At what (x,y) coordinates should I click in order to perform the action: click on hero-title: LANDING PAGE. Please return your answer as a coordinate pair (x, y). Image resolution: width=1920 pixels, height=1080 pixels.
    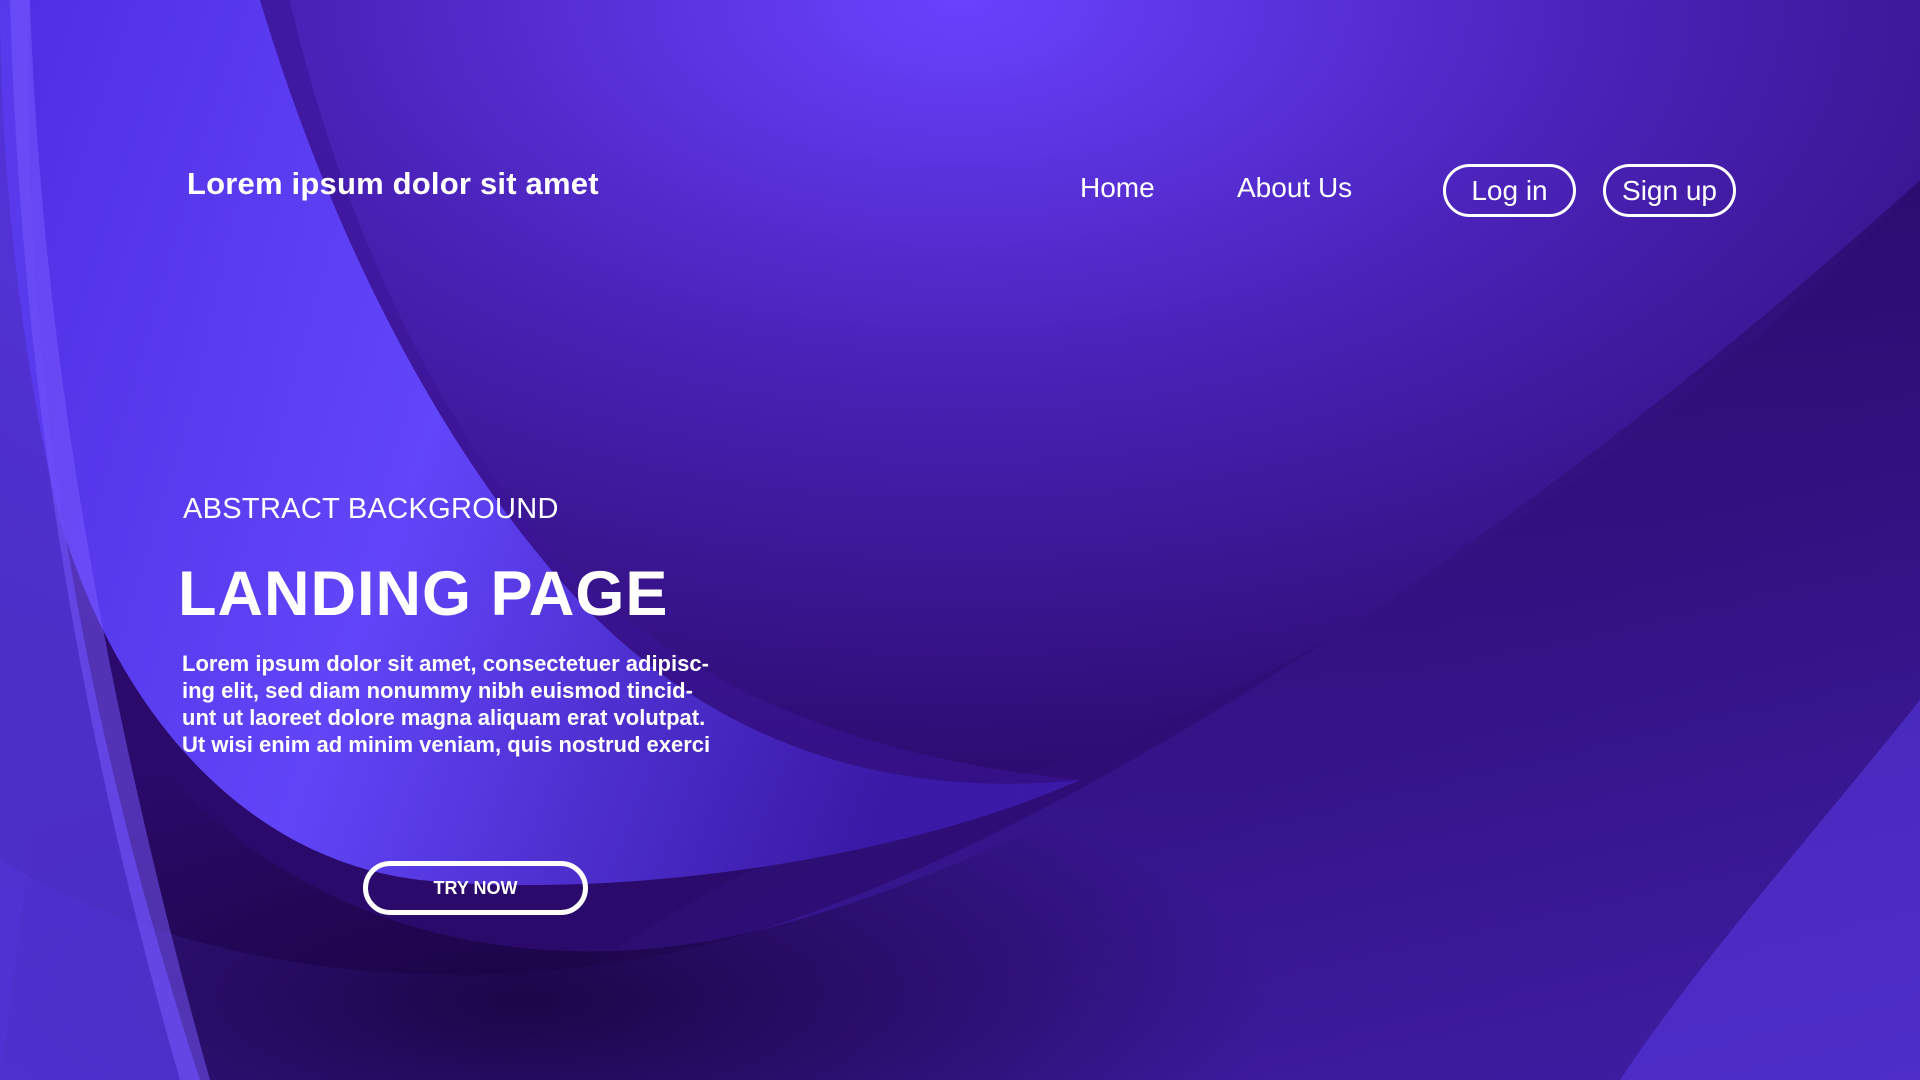
    Looking at the image, I should click on (423, 594).